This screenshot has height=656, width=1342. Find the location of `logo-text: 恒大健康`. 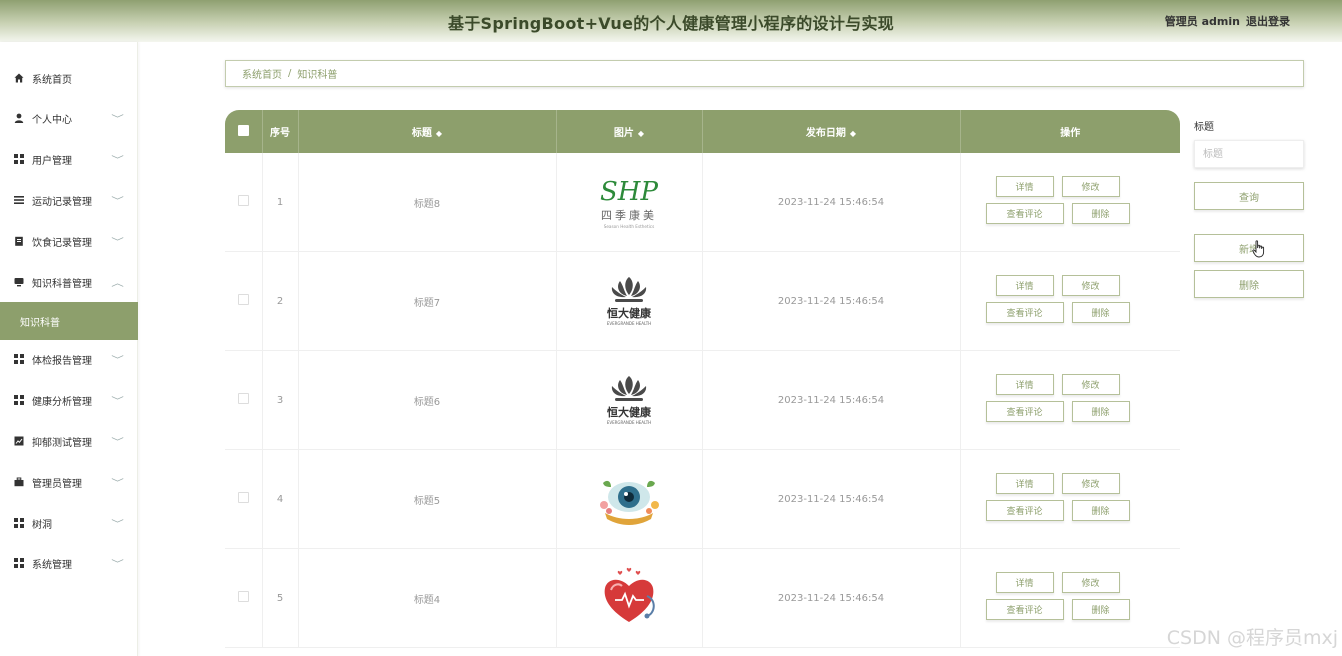

logo-text: 恒大健康 is located at coordinates (629, 412).